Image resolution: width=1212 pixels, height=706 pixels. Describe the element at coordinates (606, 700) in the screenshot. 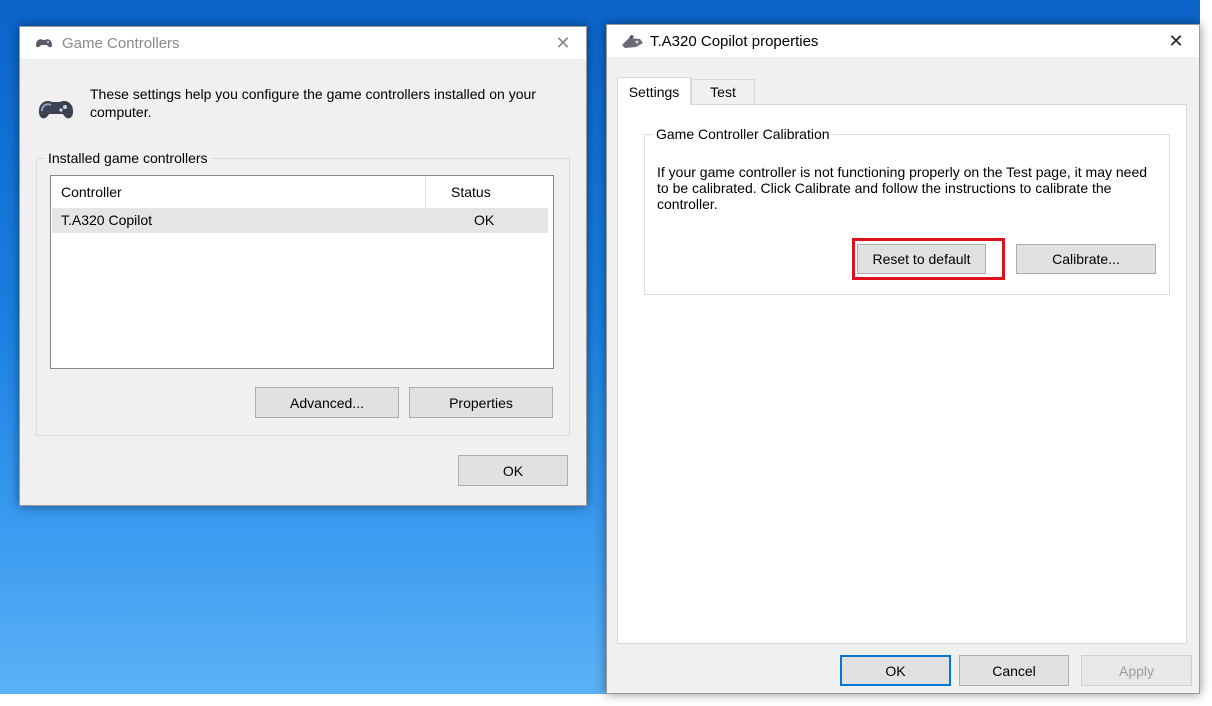

I see `screen-bottom-edge` at that location.